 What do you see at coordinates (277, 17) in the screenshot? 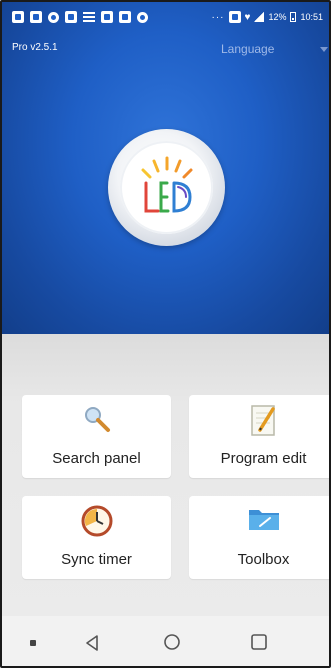
I see `battery-percent: 12%` at bounding box center [277, 17].